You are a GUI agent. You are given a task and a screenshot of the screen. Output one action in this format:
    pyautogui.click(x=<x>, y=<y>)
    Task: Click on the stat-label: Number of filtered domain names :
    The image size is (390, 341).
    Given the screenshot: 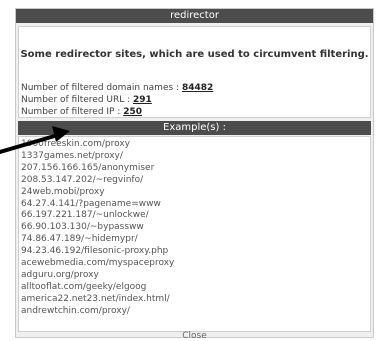 What is the action you would take?
    pyautogui.click(x=101, y=88)
    